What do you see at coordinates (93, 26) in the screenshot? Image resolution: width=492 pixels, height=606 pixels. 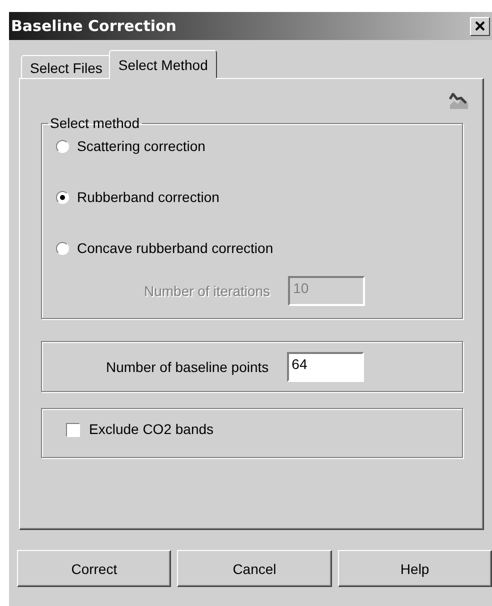 I see `window-title: Baseline Correction` at bounding box center [93, 26].